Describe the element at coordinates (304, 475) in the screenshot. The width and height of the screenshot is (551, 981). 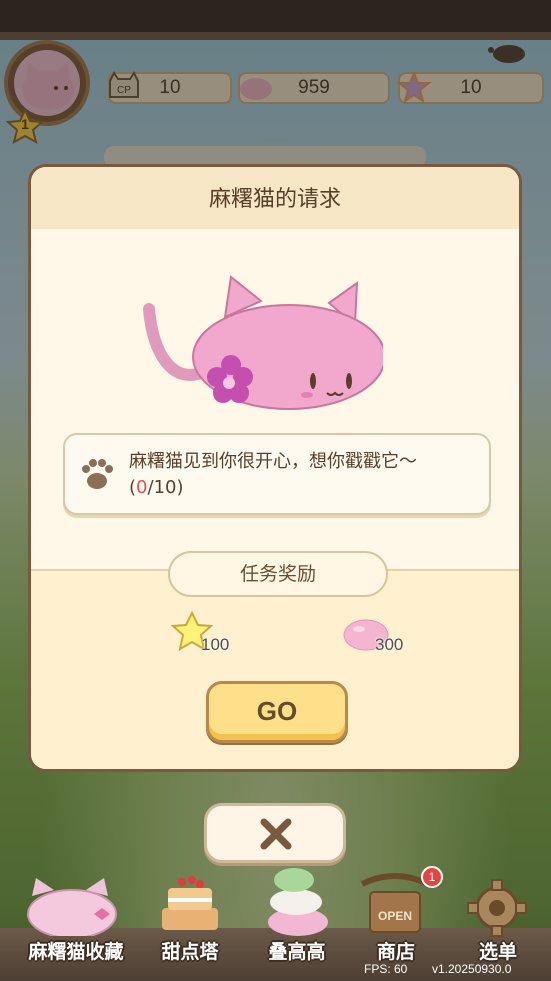
I see `quest-description: 麻糬猫见到你很开心，想你戳戳它～ (0/10)` at that location.